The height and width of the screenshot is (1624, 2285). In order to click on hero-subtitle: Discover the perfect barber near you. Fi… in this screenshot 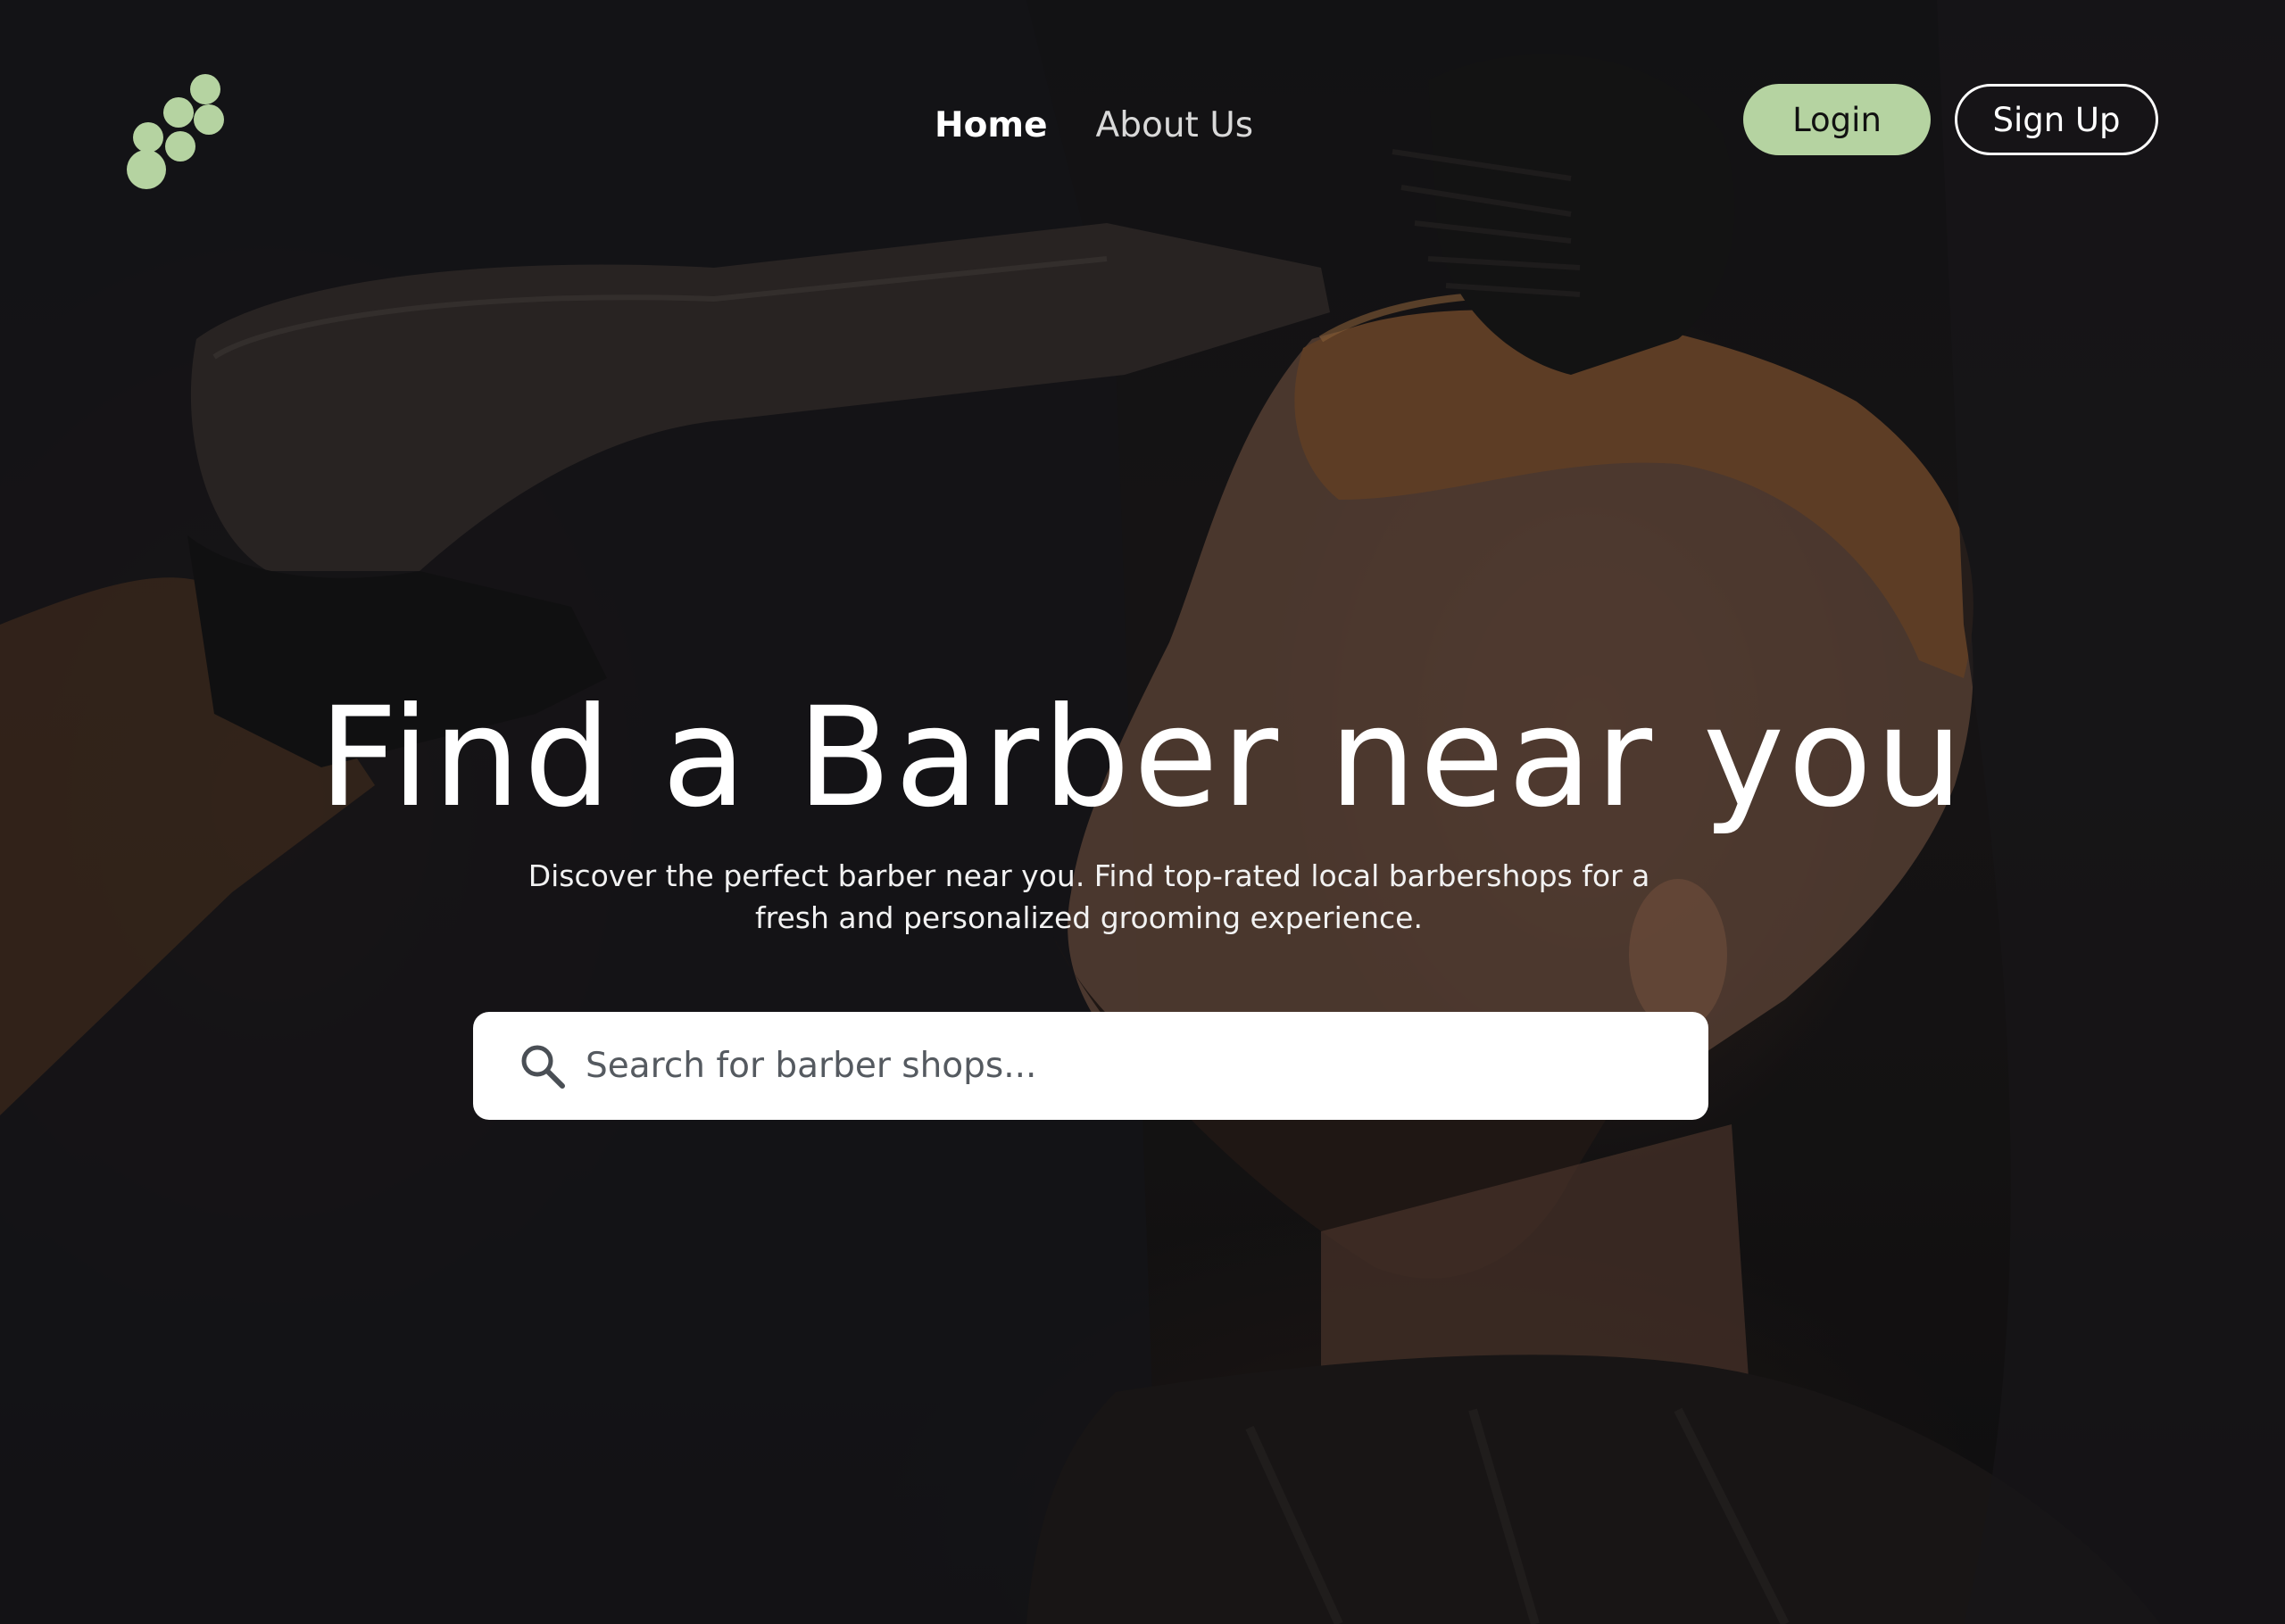, I will do `click(1089, 897)`.